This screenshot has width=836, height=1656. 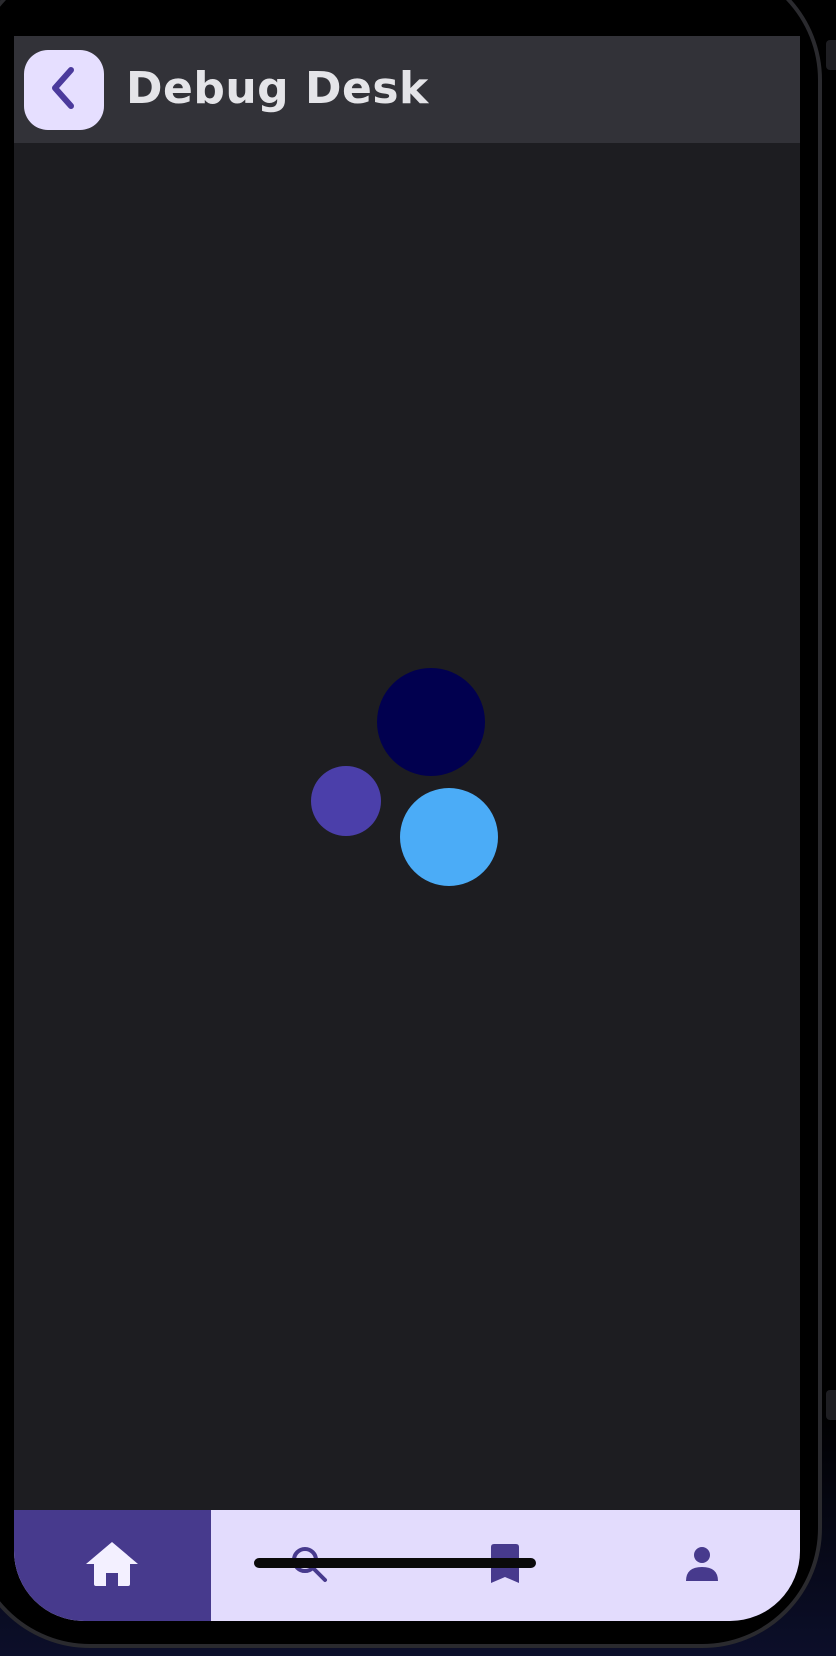 I want to click on nav-profile, so click(x=702, y=1565).